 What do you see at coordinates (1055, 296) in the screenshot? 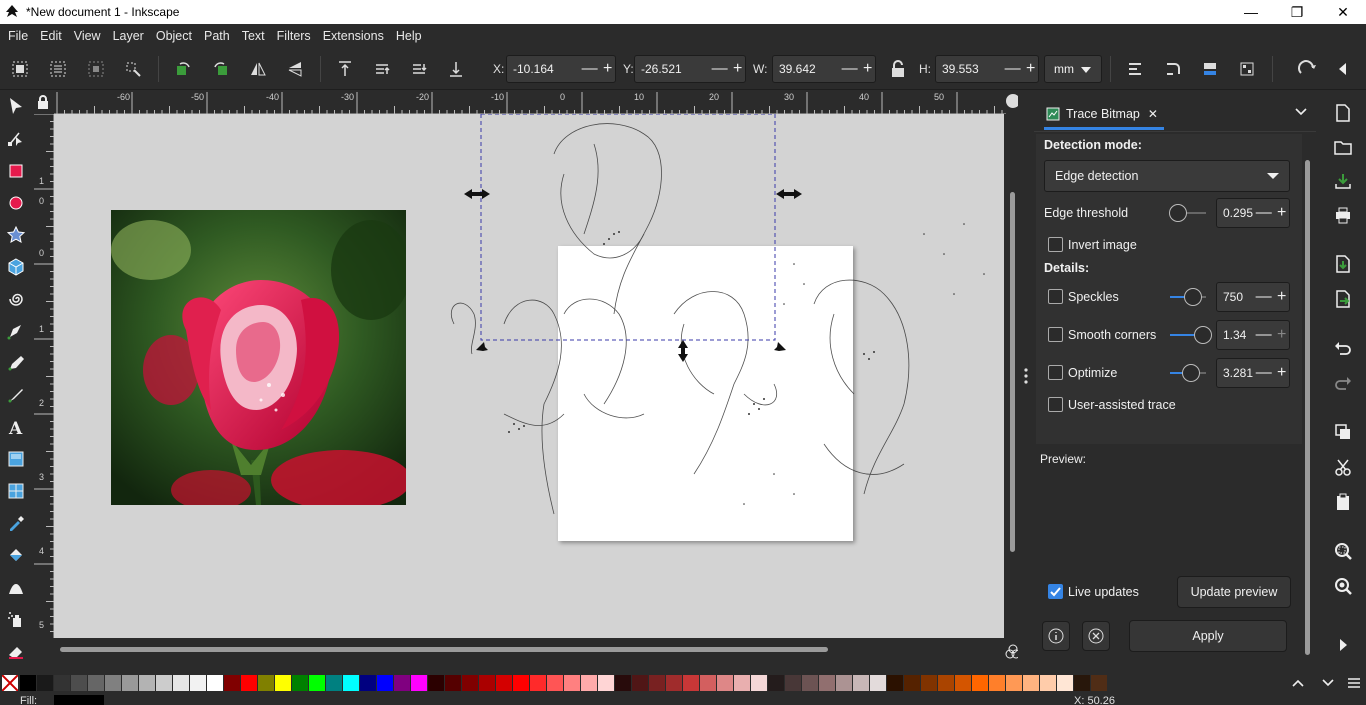
I see `speckles-checkbox` at bounding box center [1055, 296].